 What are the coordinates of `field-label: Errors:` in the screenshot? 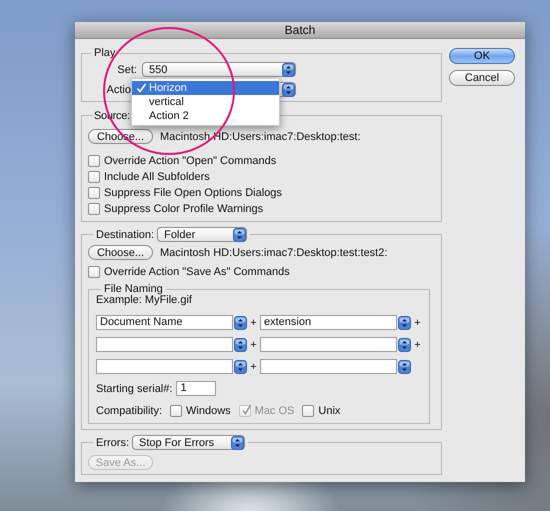 It's located at (112, 442).